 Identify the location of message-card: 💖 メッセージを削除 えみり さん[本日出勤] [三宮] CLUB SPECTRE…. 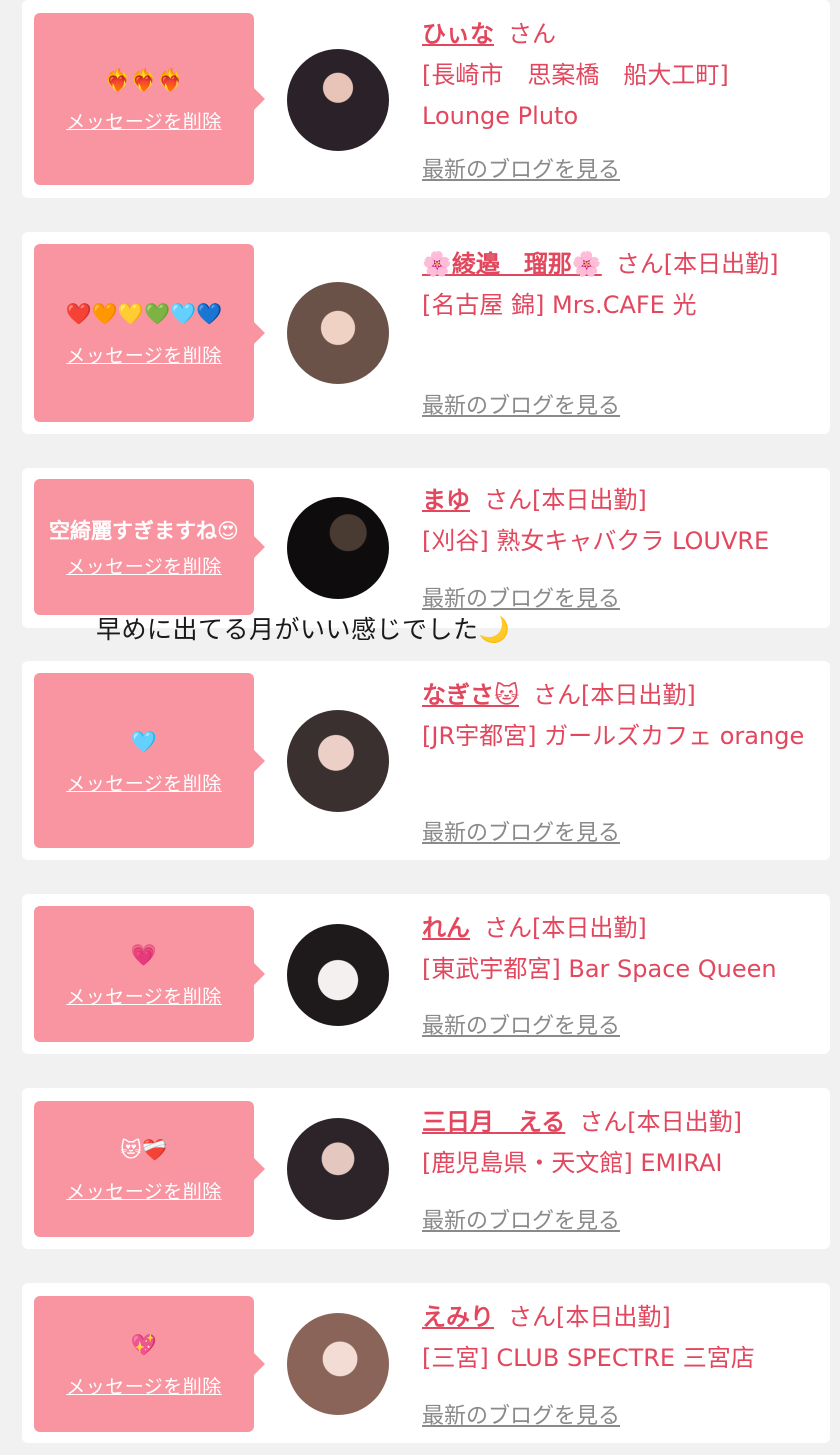
(426, 1363).